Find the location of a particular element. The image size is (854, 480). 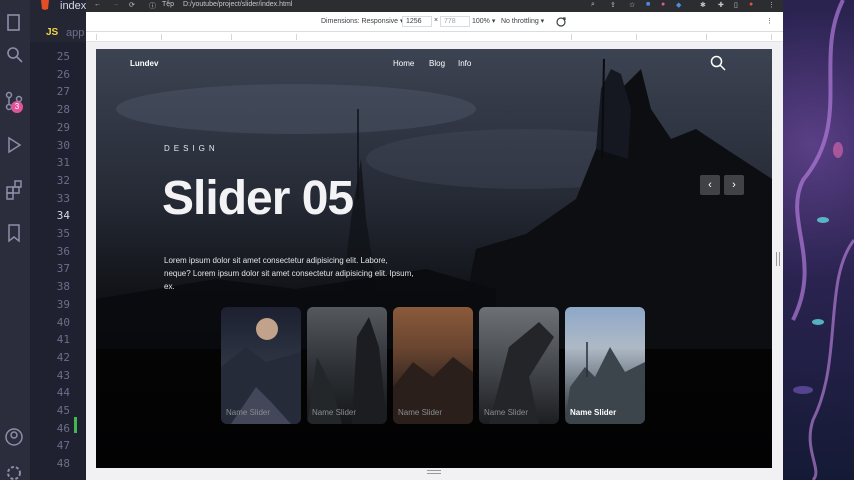

extension-4-icon: ✱ is located at coordinates (703, 5).